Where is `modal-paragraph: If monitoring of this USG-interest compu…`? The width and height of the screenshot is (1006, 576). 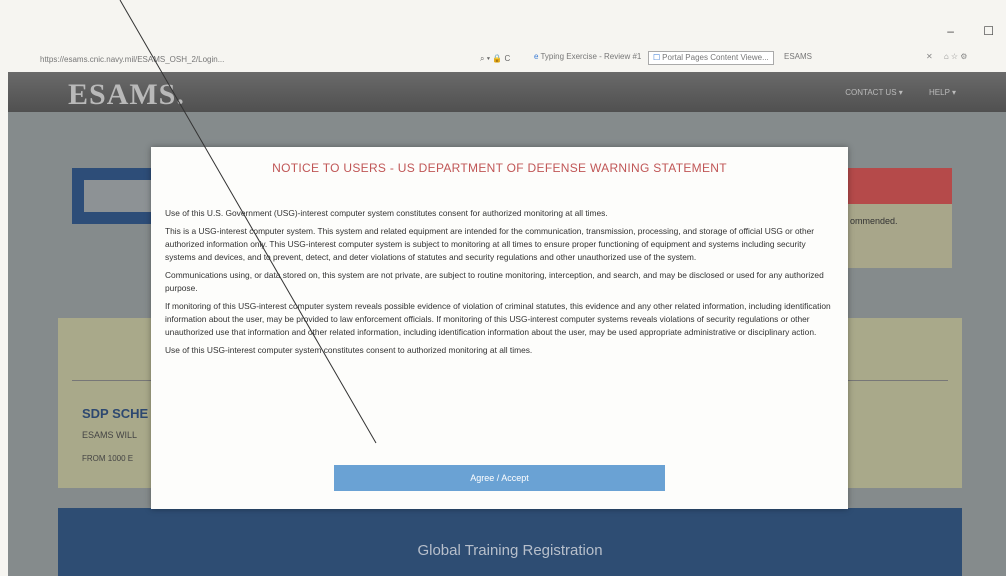 modal-paragraph: If monitoring of this USG-interest compu… is located at coordinates (498, 319).